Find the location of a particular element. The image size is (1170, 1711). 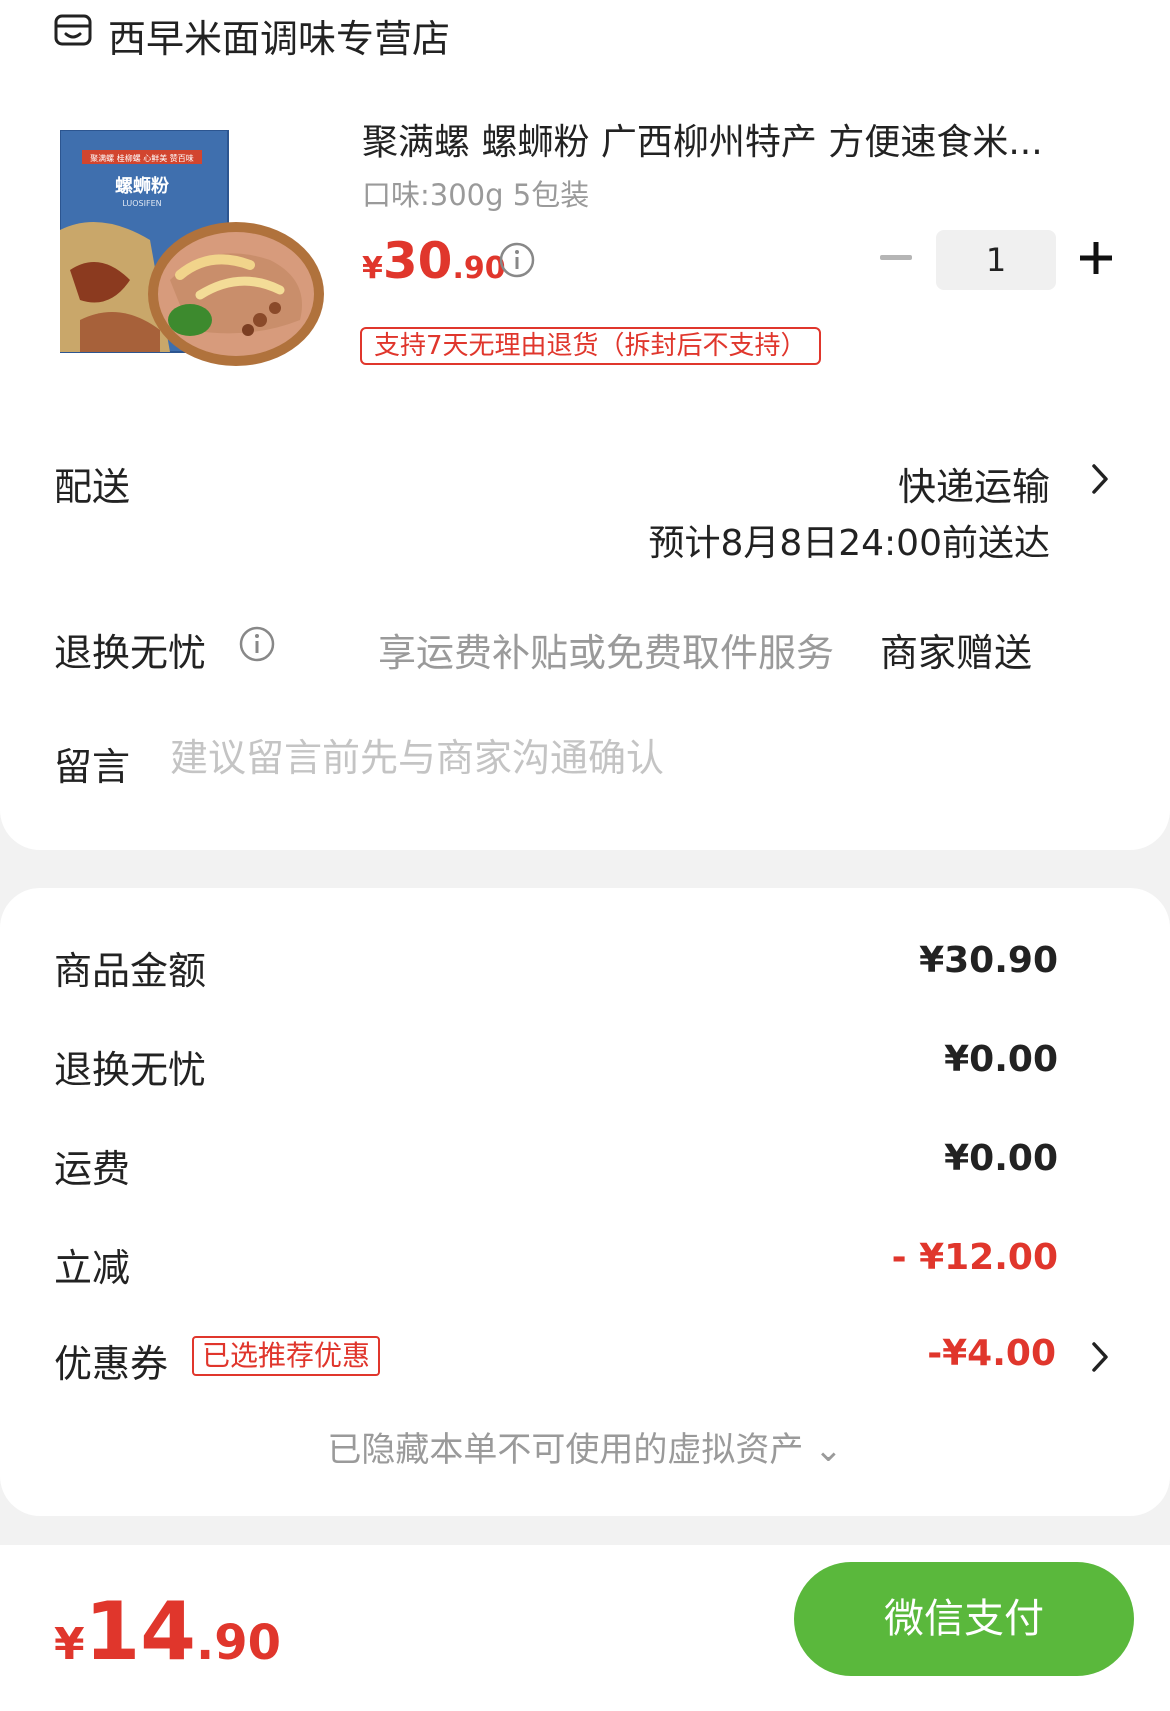

worry-free-gift: 商家赠送 is located at coordinates (956, 653).